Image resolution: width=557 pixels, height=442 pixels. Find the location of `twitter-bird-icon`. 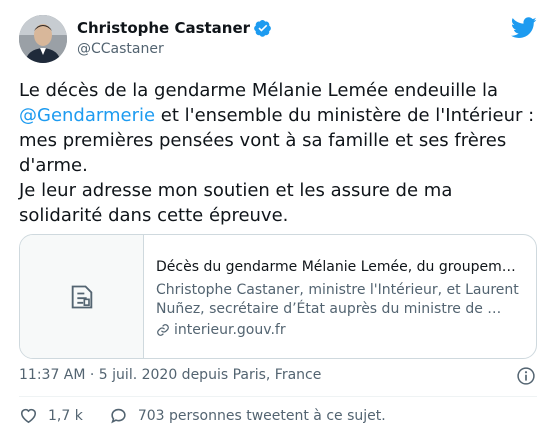

twitter-bird-icon is located at coordinates (524, 28).